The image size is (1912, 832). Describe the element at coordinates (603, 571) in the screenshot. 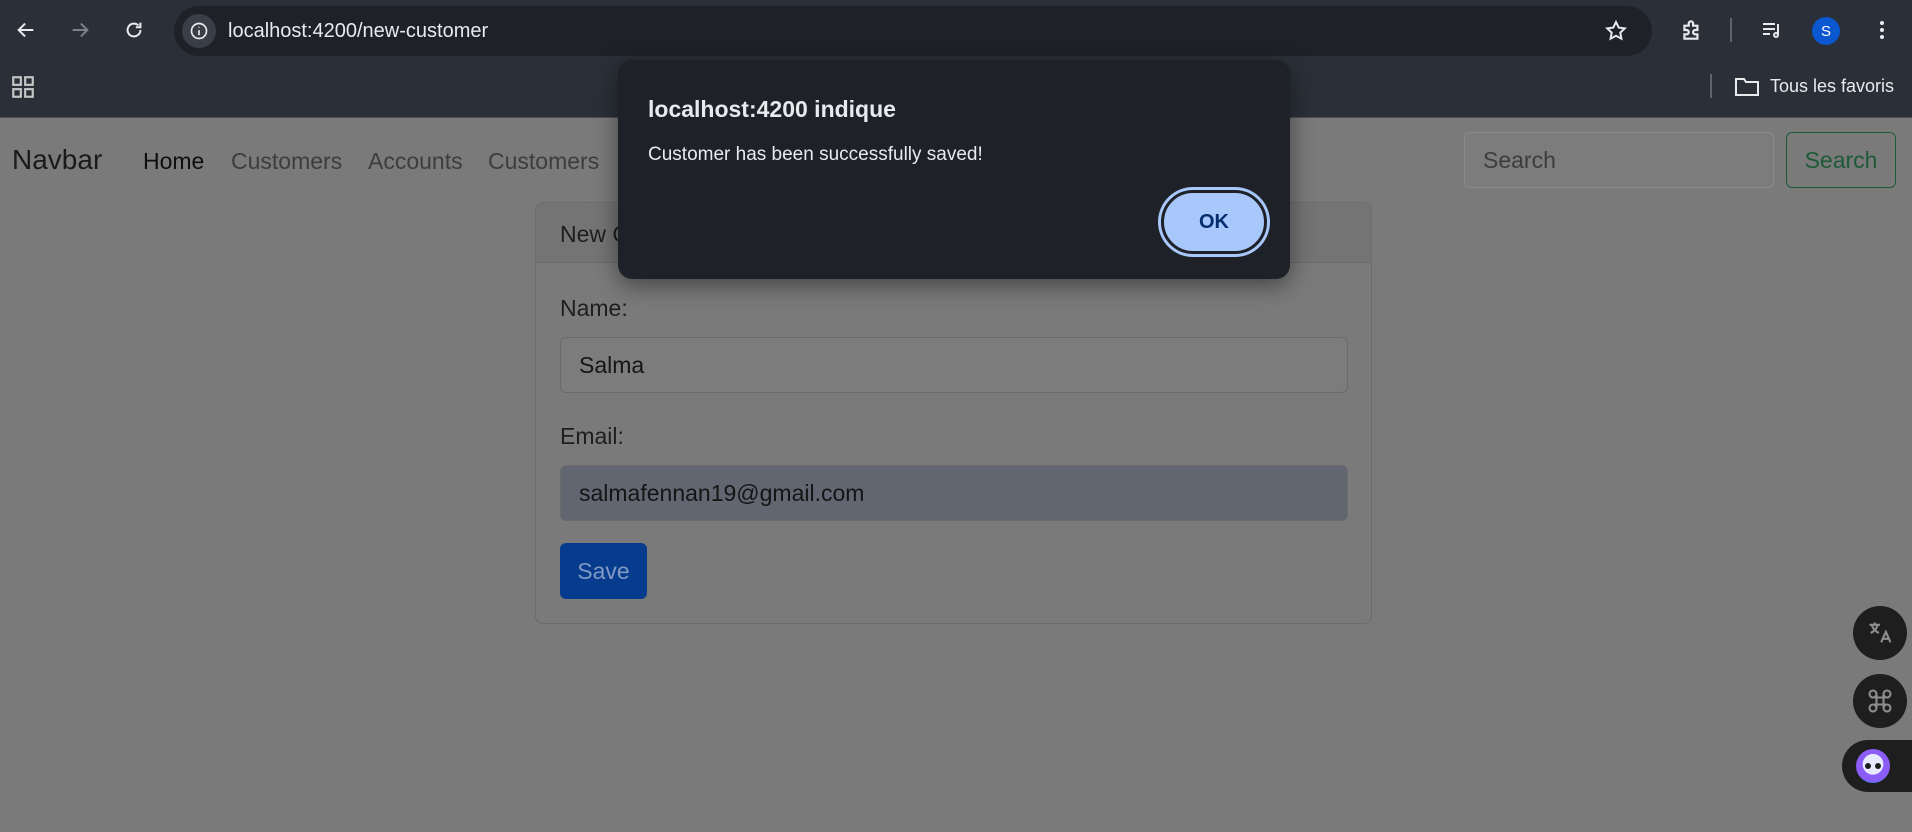

I see `save-button: Save` at that location.